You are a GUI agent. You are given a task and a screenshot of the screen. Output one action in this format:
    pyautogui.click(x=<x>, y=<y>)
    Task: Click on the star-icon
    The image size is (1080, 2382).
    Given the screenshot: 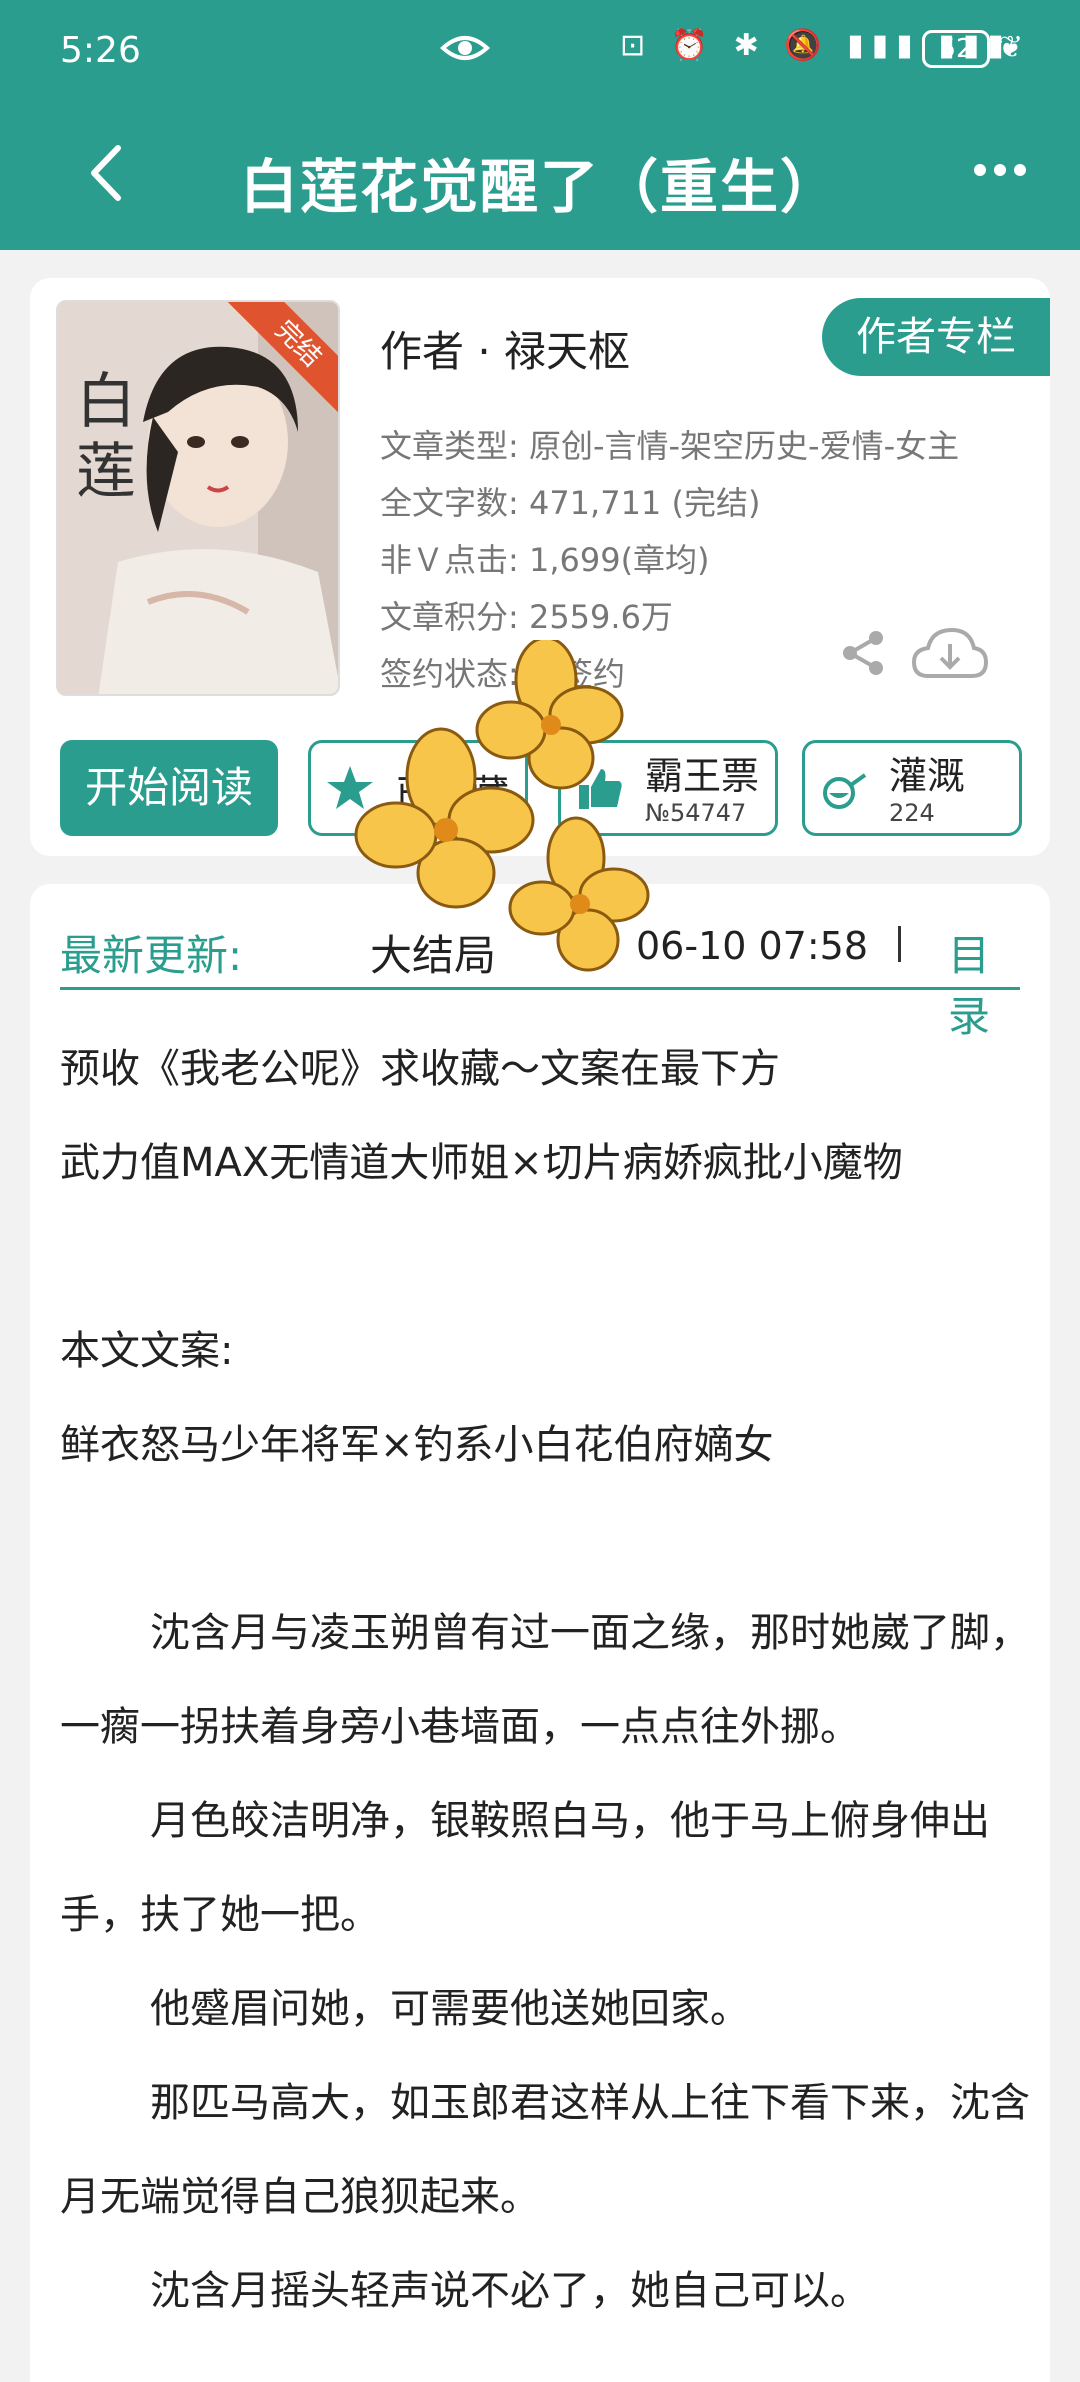 What is the action you would take?
    pyautogui.click(x=350, y=787)
    